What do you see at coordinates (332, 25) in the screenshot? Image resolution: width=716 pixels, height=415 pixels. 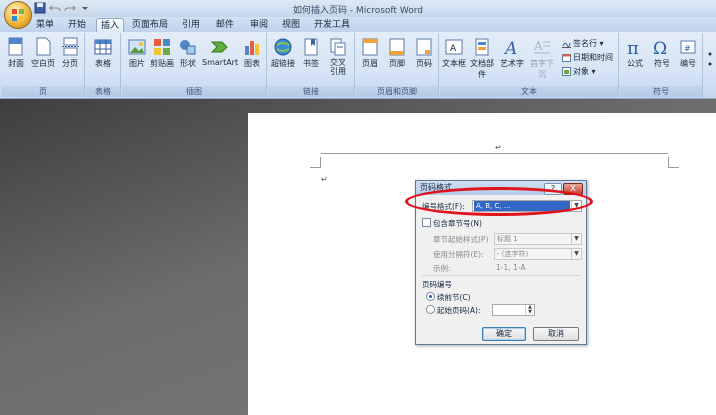 I see `tab-developer: 开发工具` at bounding box center [332, 25].